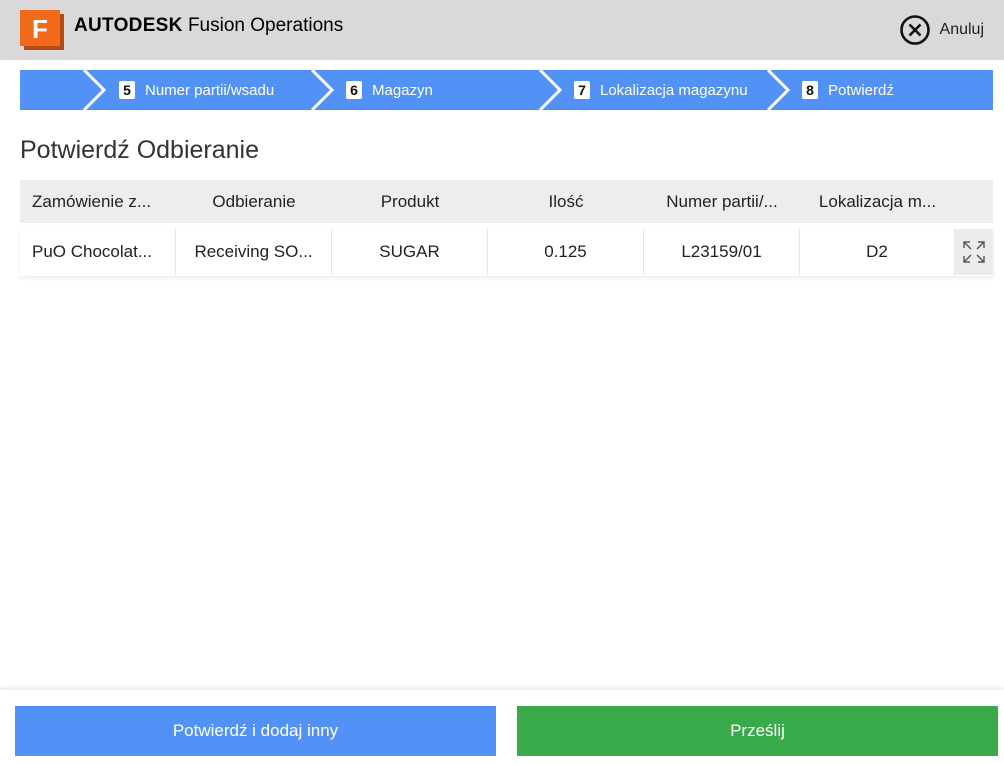 This screenshot has width=1004, height=765. I want to click on app-header: F AUTODESK Fusion Operations Anuluj, so click(502, 30).